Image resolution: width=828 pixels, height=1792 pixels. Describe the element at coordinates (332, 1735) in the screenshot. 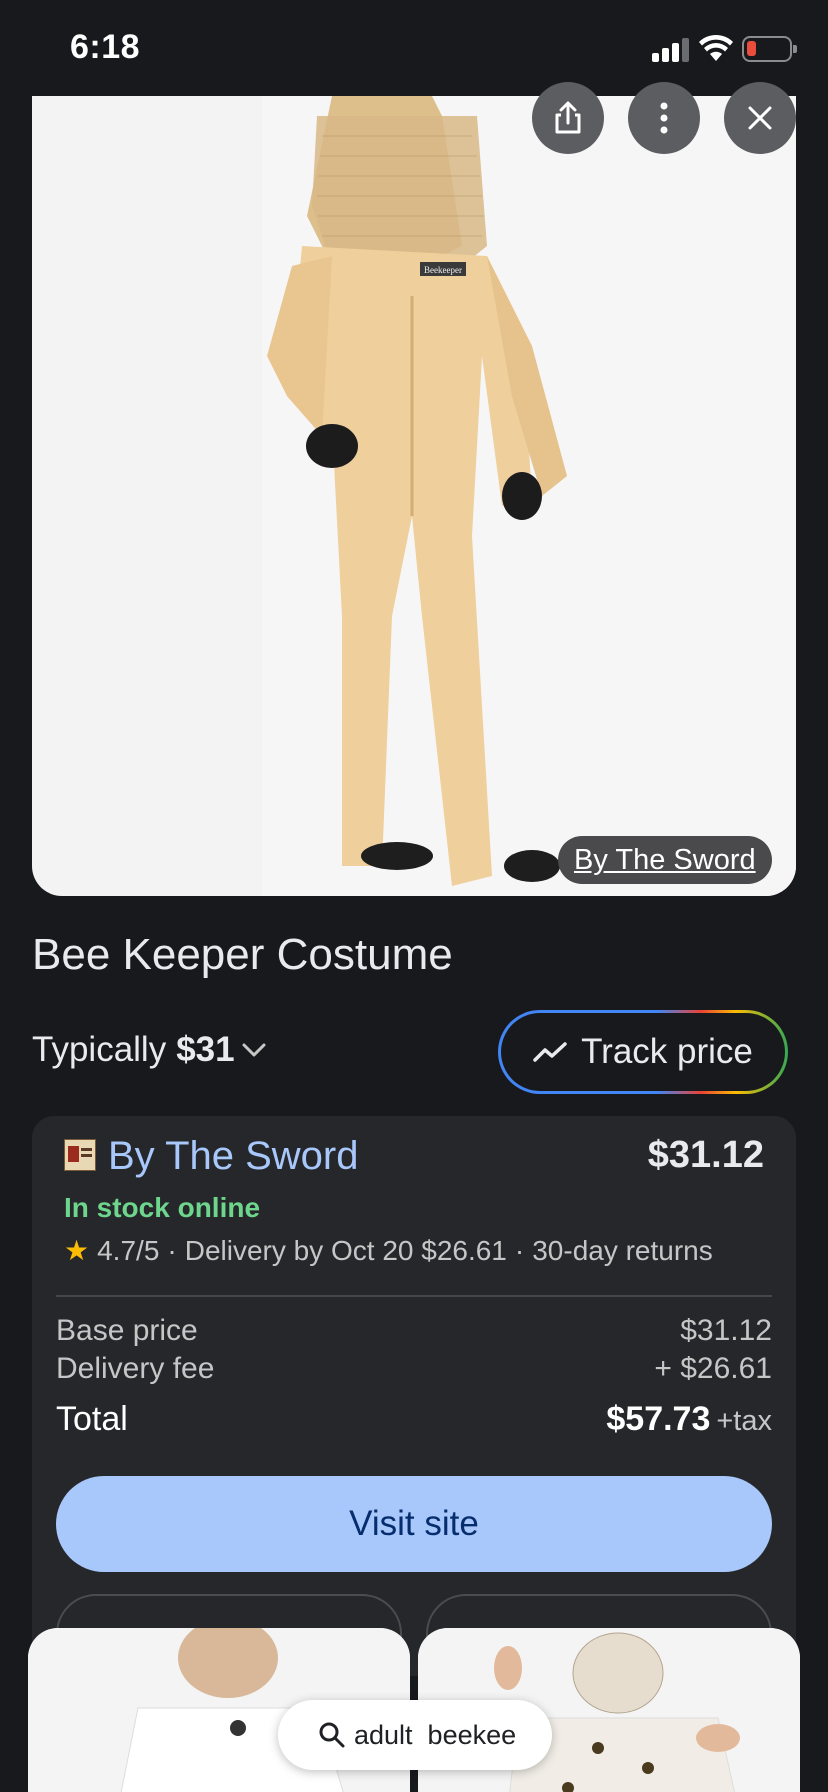

I see `search-icon` at that location.